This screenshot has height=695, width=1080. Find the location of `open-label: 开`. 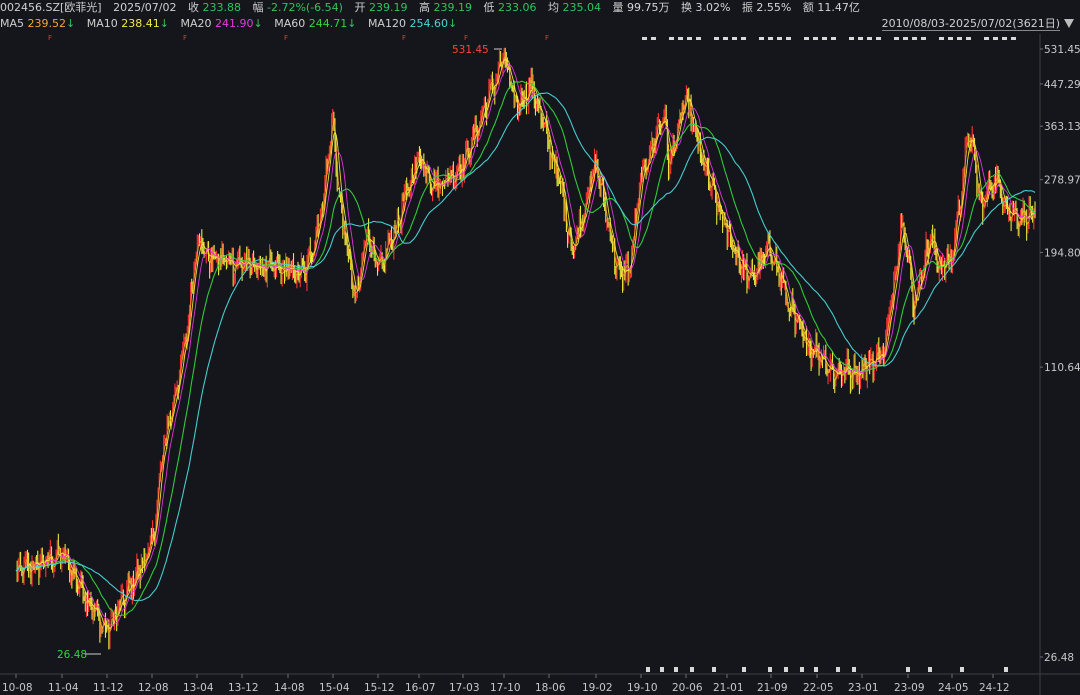

open-label: 开 is located at coordinates (360, 7).